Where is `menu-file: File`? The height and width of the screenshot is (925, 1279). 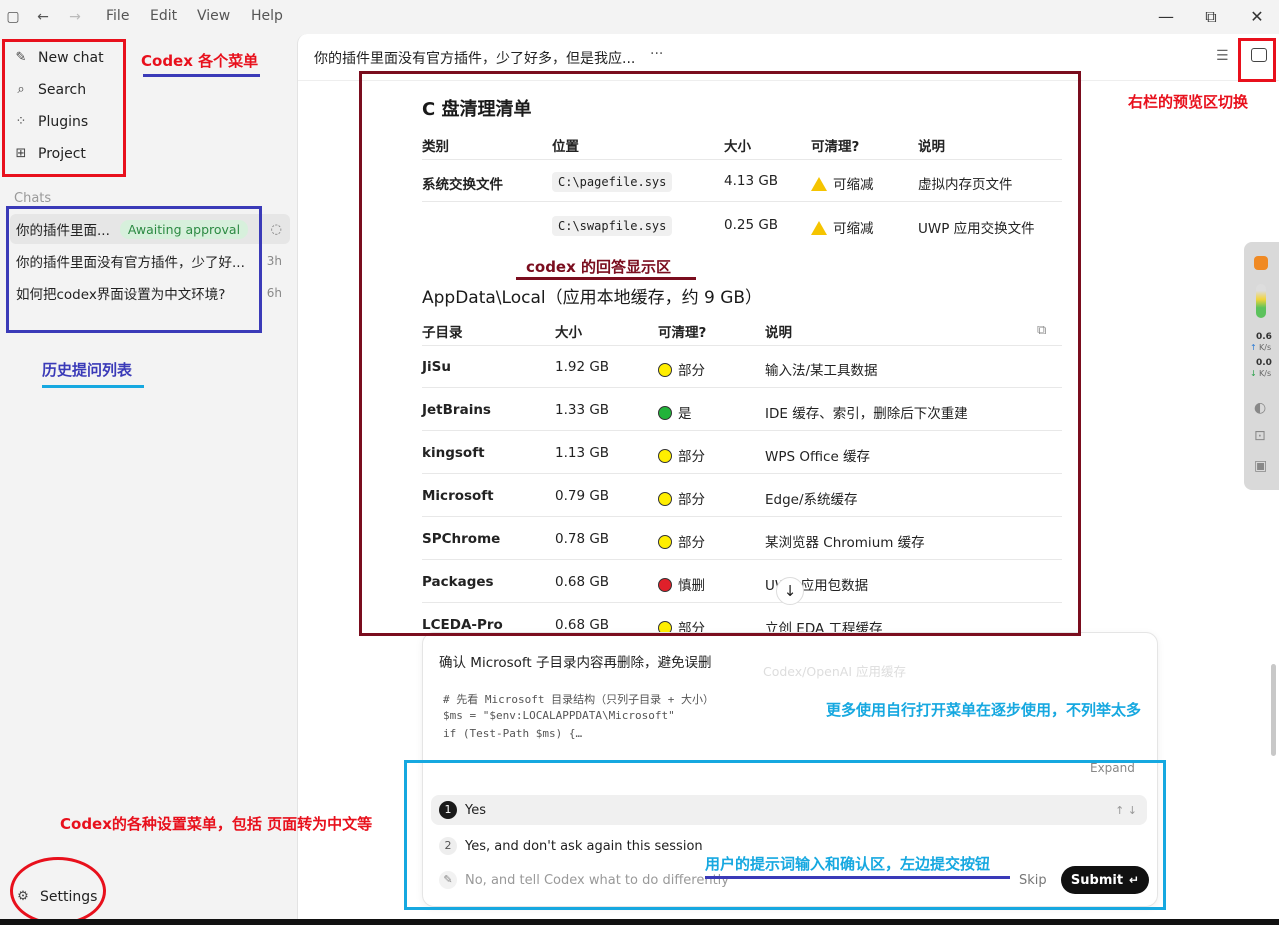 menu-file: File is located at coordinates (117, 16).